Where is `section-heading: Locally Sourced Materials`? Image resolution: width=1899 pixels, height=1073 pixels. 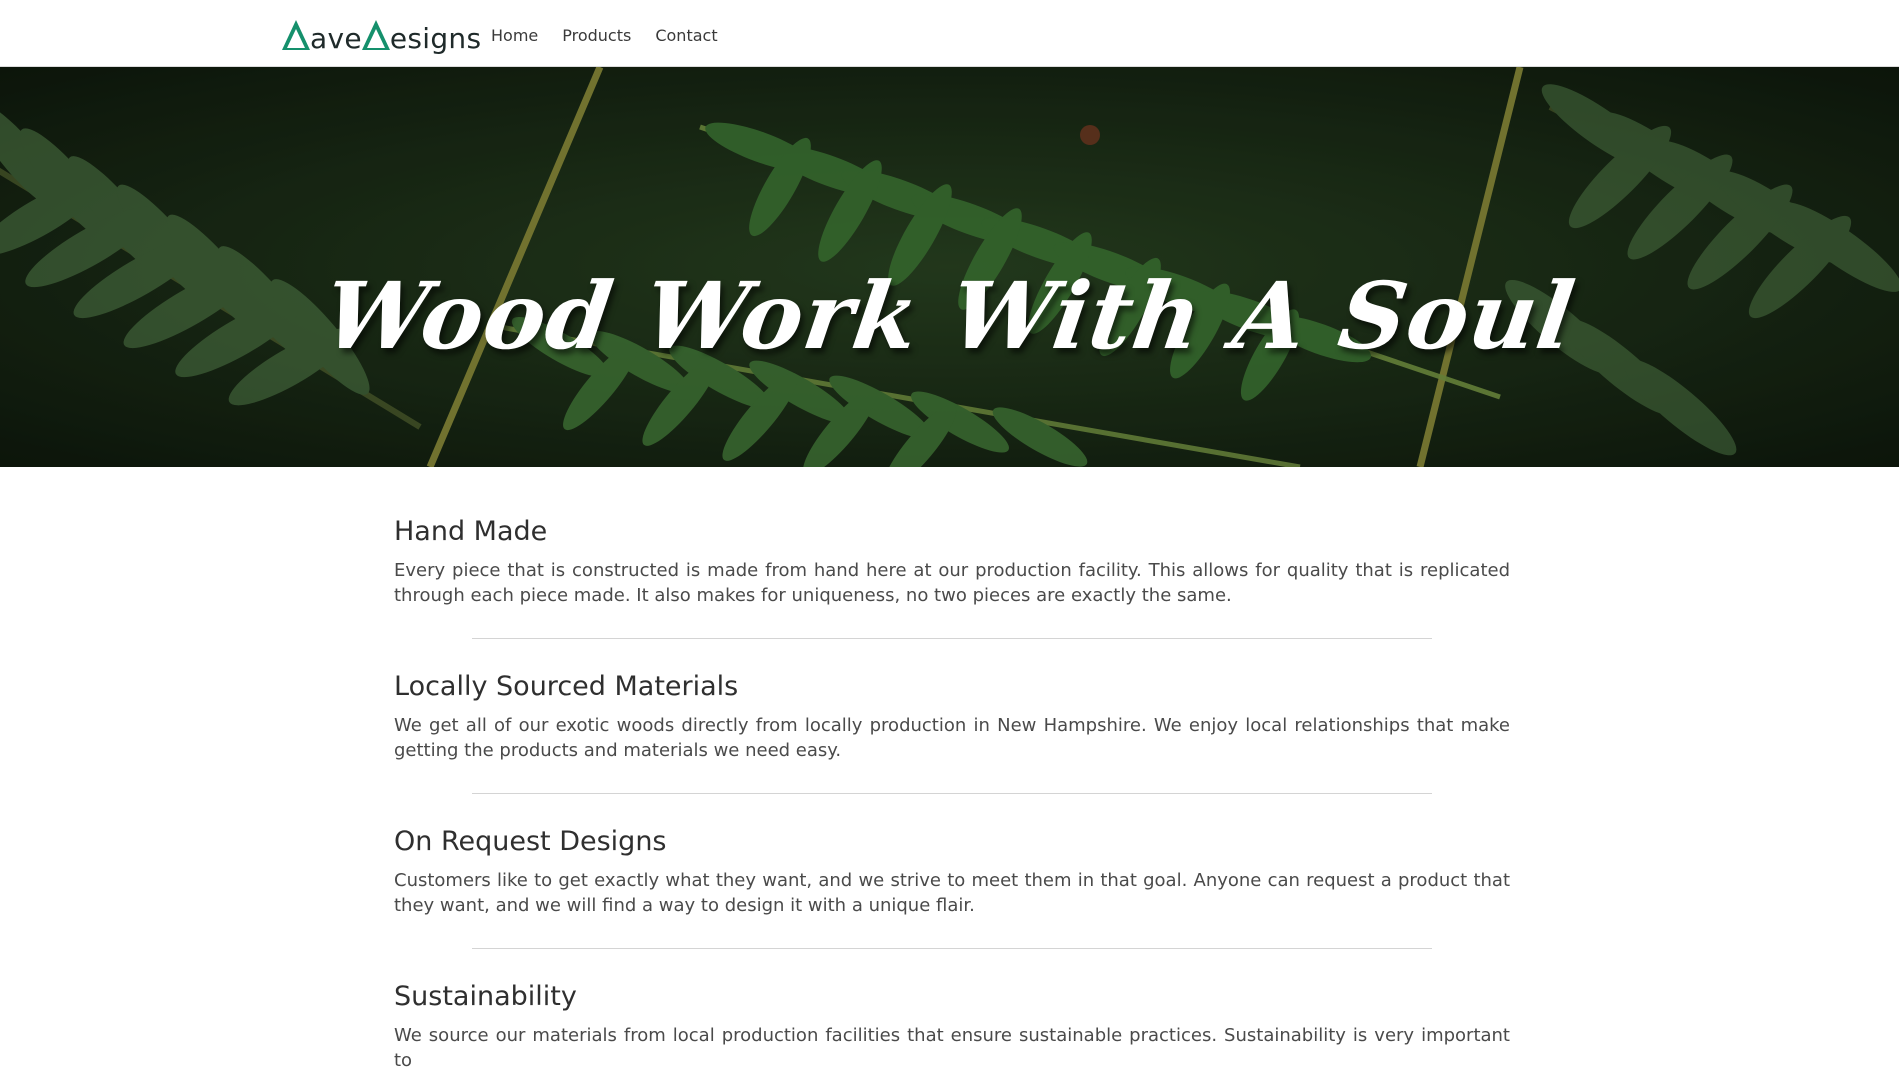 section-heading: Locally Sourced Materials is located at coordinates (566, 686).